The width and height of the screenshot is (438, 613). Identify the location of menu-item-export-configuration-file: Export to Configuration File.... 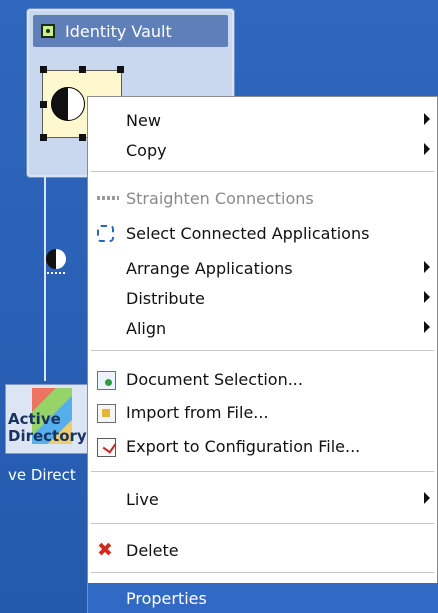
(263, 446).